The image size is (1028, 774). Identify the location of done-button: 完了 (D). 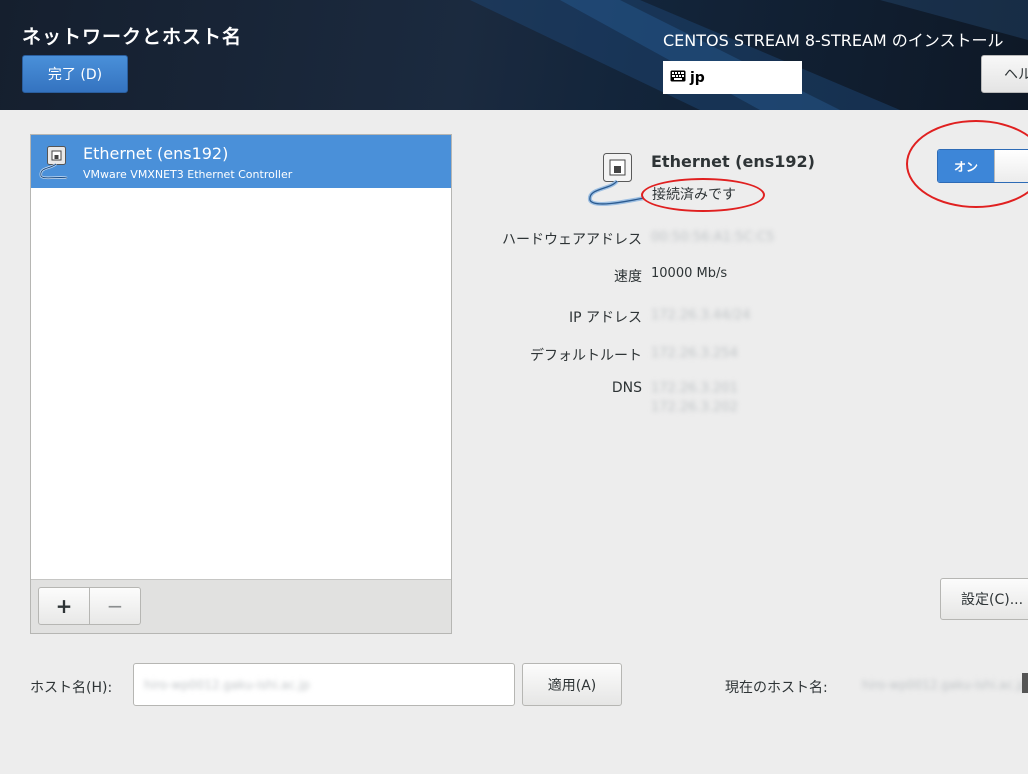
(75, 74).